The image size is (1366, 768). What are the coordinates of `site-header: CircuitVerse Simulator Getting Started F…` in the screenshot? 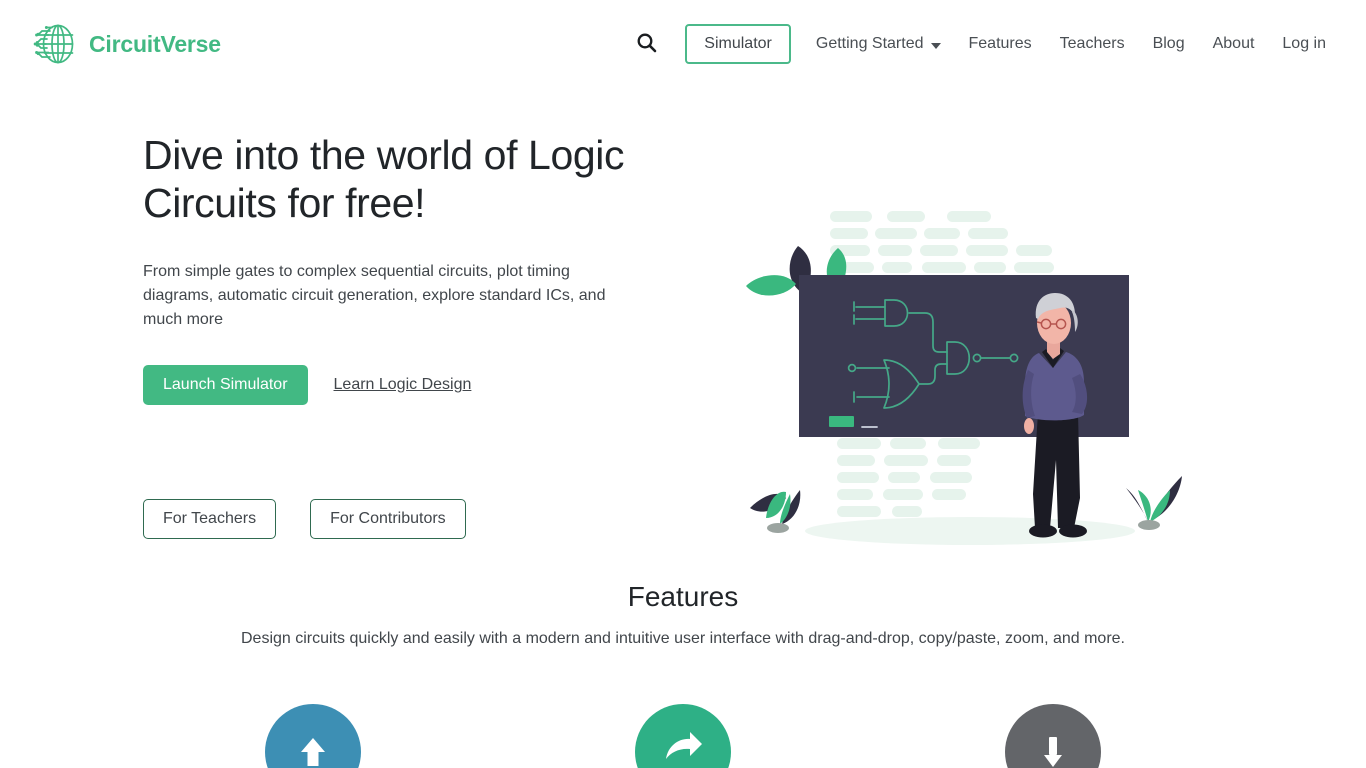 It's located at (683, 44).